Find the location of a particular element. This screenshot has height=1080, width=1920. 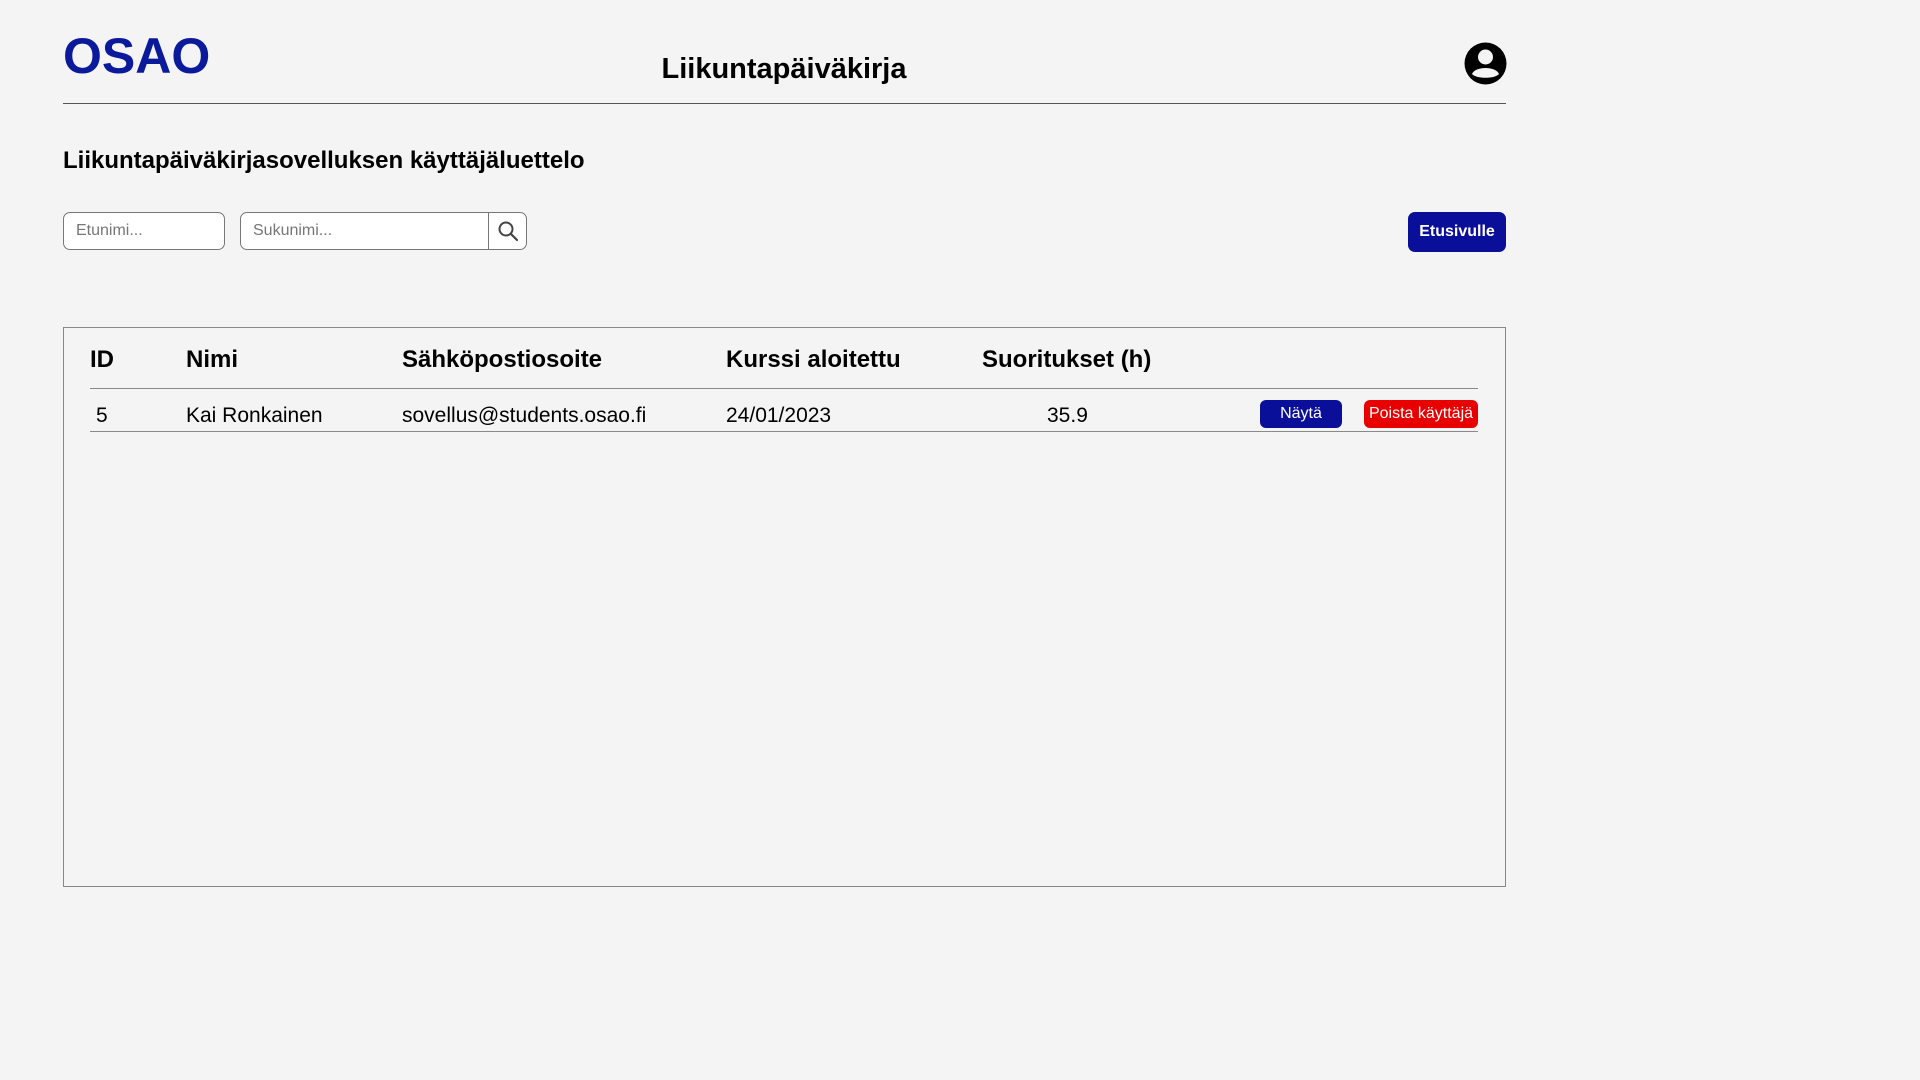

table-header-divider is located at coordinates (784, 388).